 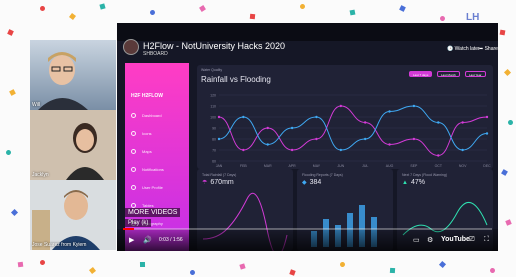 What do you see at coordinates (416, 240) in the screenshot?
I see `captions-icon: ▭` at bounding box center [416, 240].